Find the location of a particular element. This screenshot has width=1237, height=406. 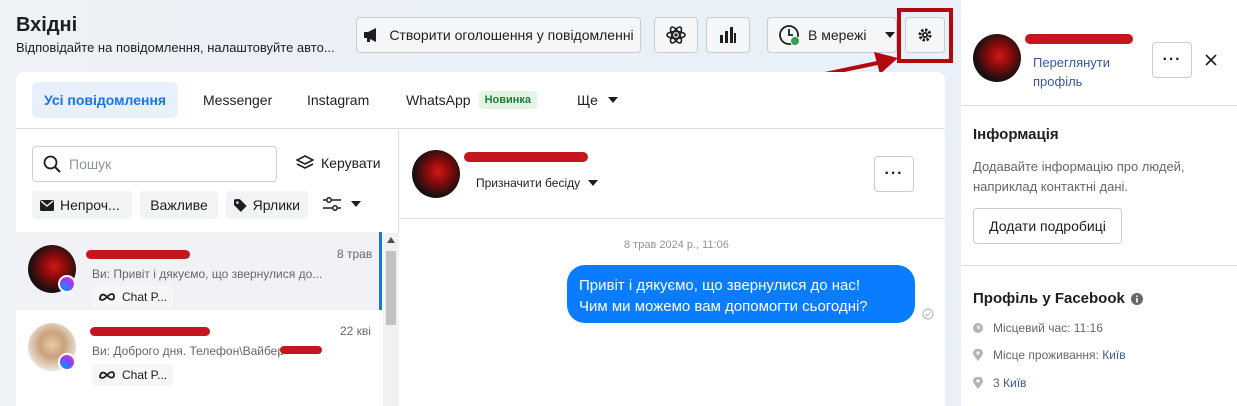

manage-button: Керувати is located at coordinates (338, 163).